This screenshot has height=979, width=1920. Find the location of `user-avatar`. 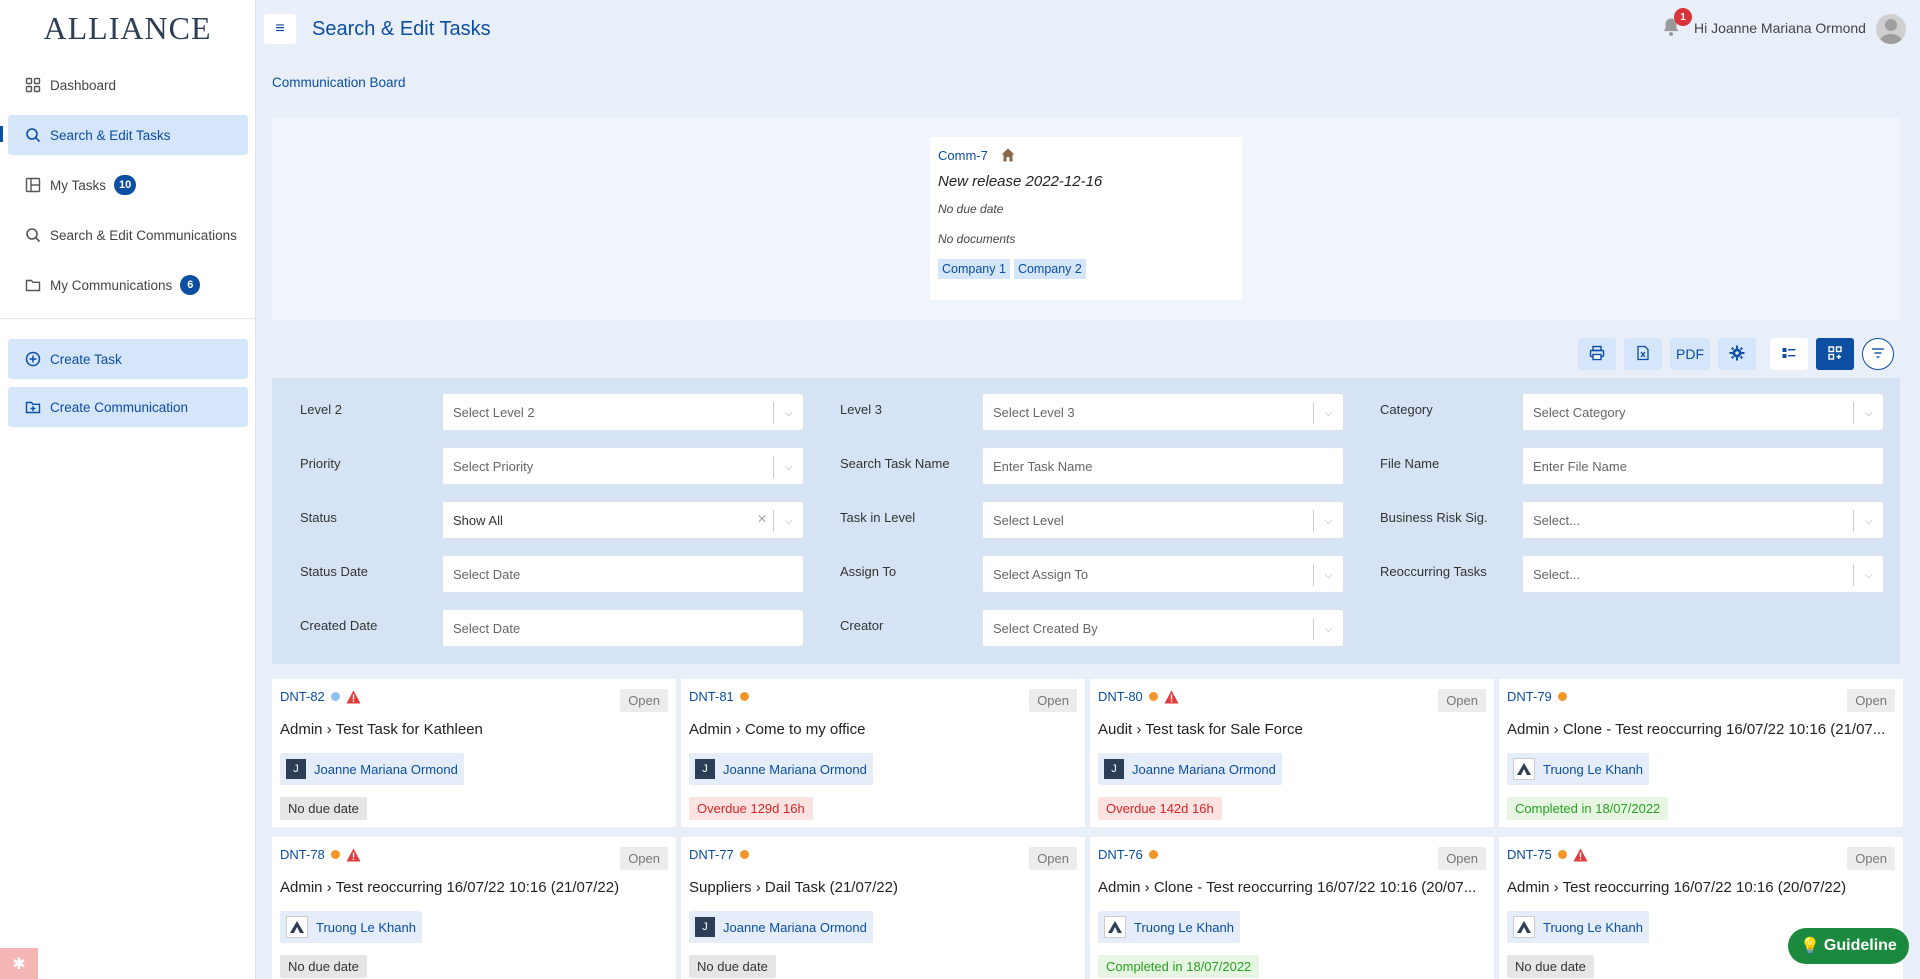

user-avatar is located at coordinates (1891, 29).